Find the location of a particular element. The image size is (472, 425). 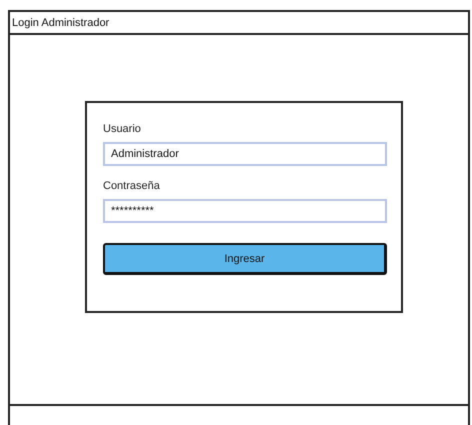

username-label: Usuario is located at coordinates (122, 129).